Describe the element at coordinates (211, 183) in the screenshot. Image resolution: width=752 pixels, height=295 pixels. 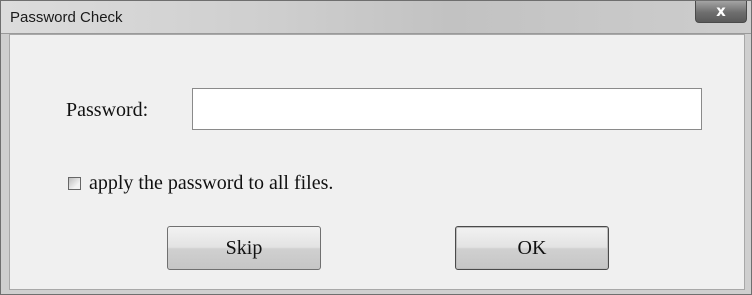
I see `apply-all-label: apply the password to all files.` at that location.